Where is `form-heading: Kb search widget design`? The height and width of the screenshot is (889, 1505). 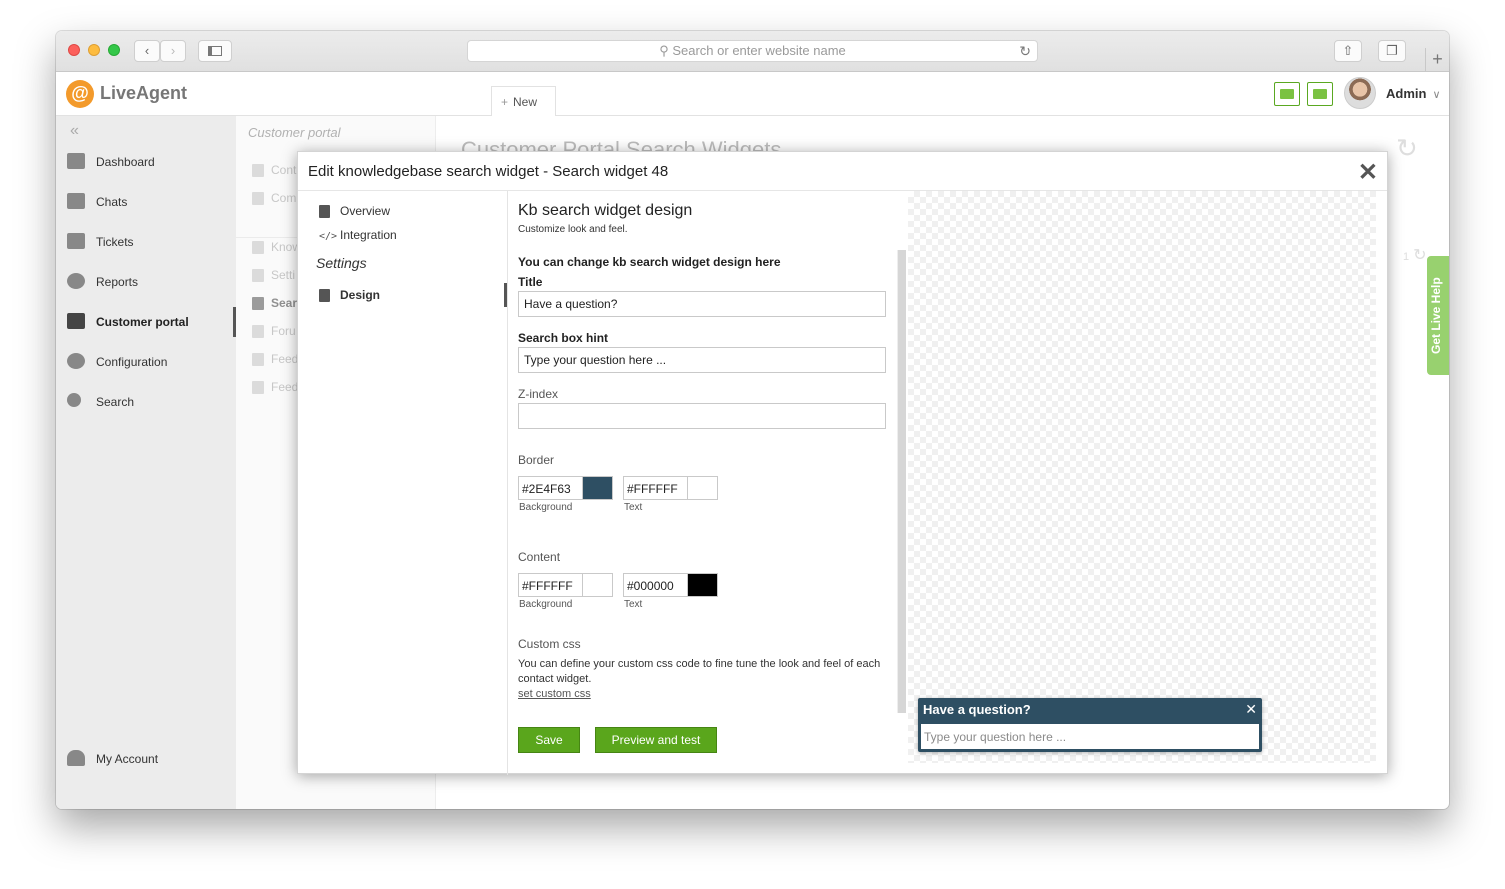 form-heading: Kb search widget design is located at coordinates (605, 210).